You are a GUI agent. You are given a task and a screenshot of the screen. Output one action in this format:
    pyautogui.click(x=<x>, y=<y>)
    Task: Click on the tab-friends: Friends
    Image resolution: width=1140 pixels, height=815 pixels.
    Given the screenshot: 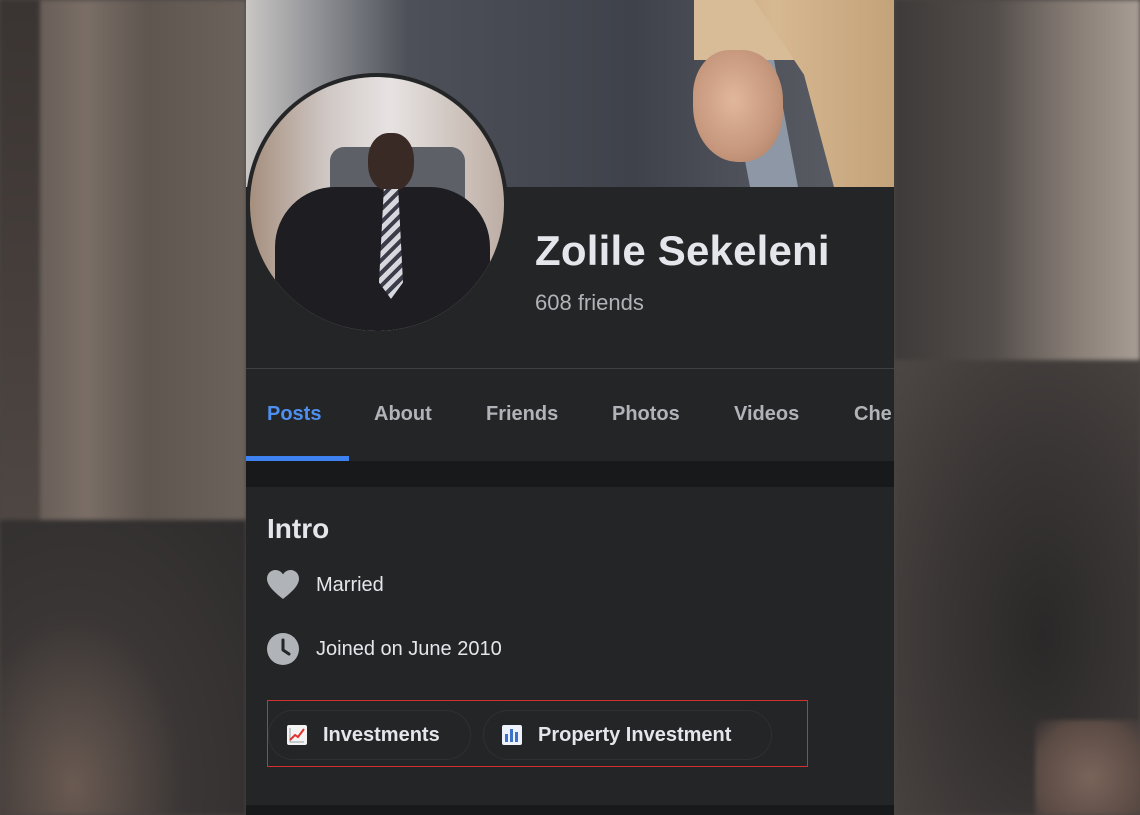 What is the action you would take?
    pyautogui.click(x=522, y=414)
    